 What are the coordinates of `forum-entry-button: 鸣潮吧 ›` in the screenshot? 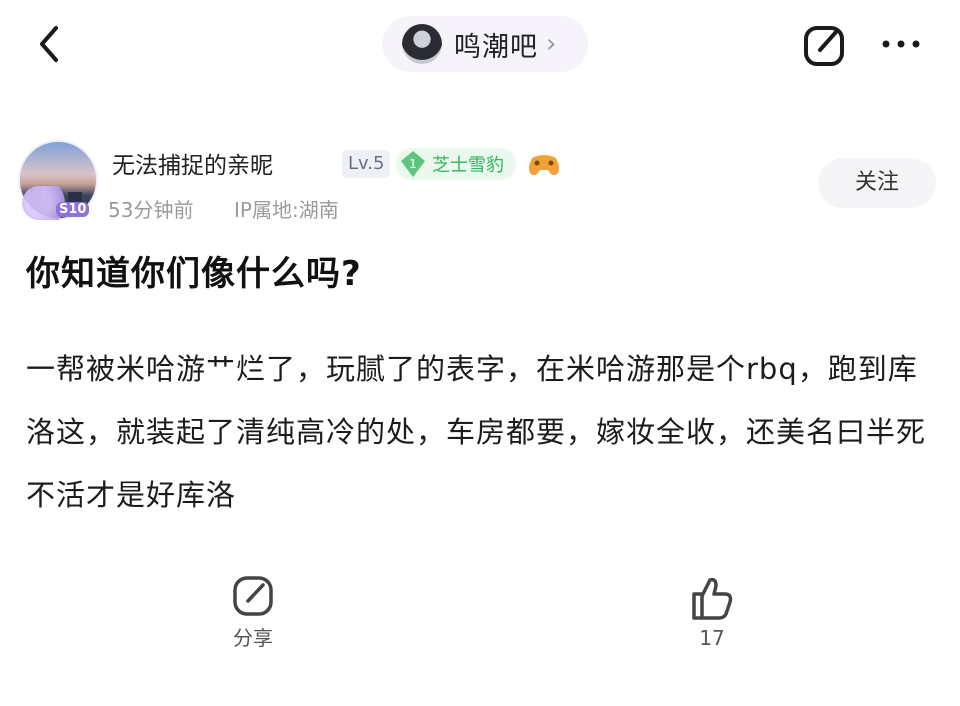 It's located at (485, 44).